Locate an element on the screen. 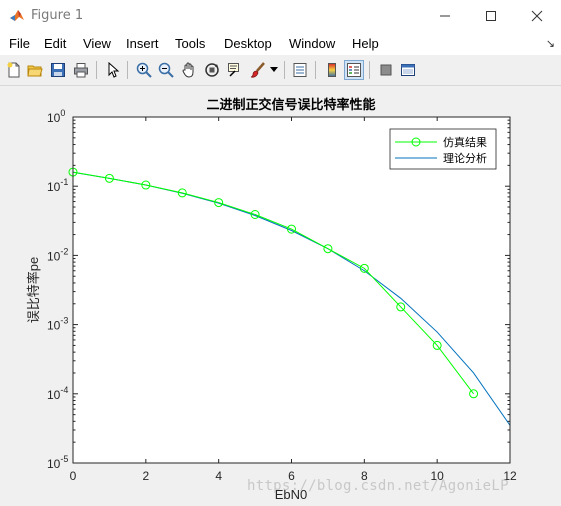 This screenshot has height=506, width=561. zoom-in-button is located at coordinates (144, 70).